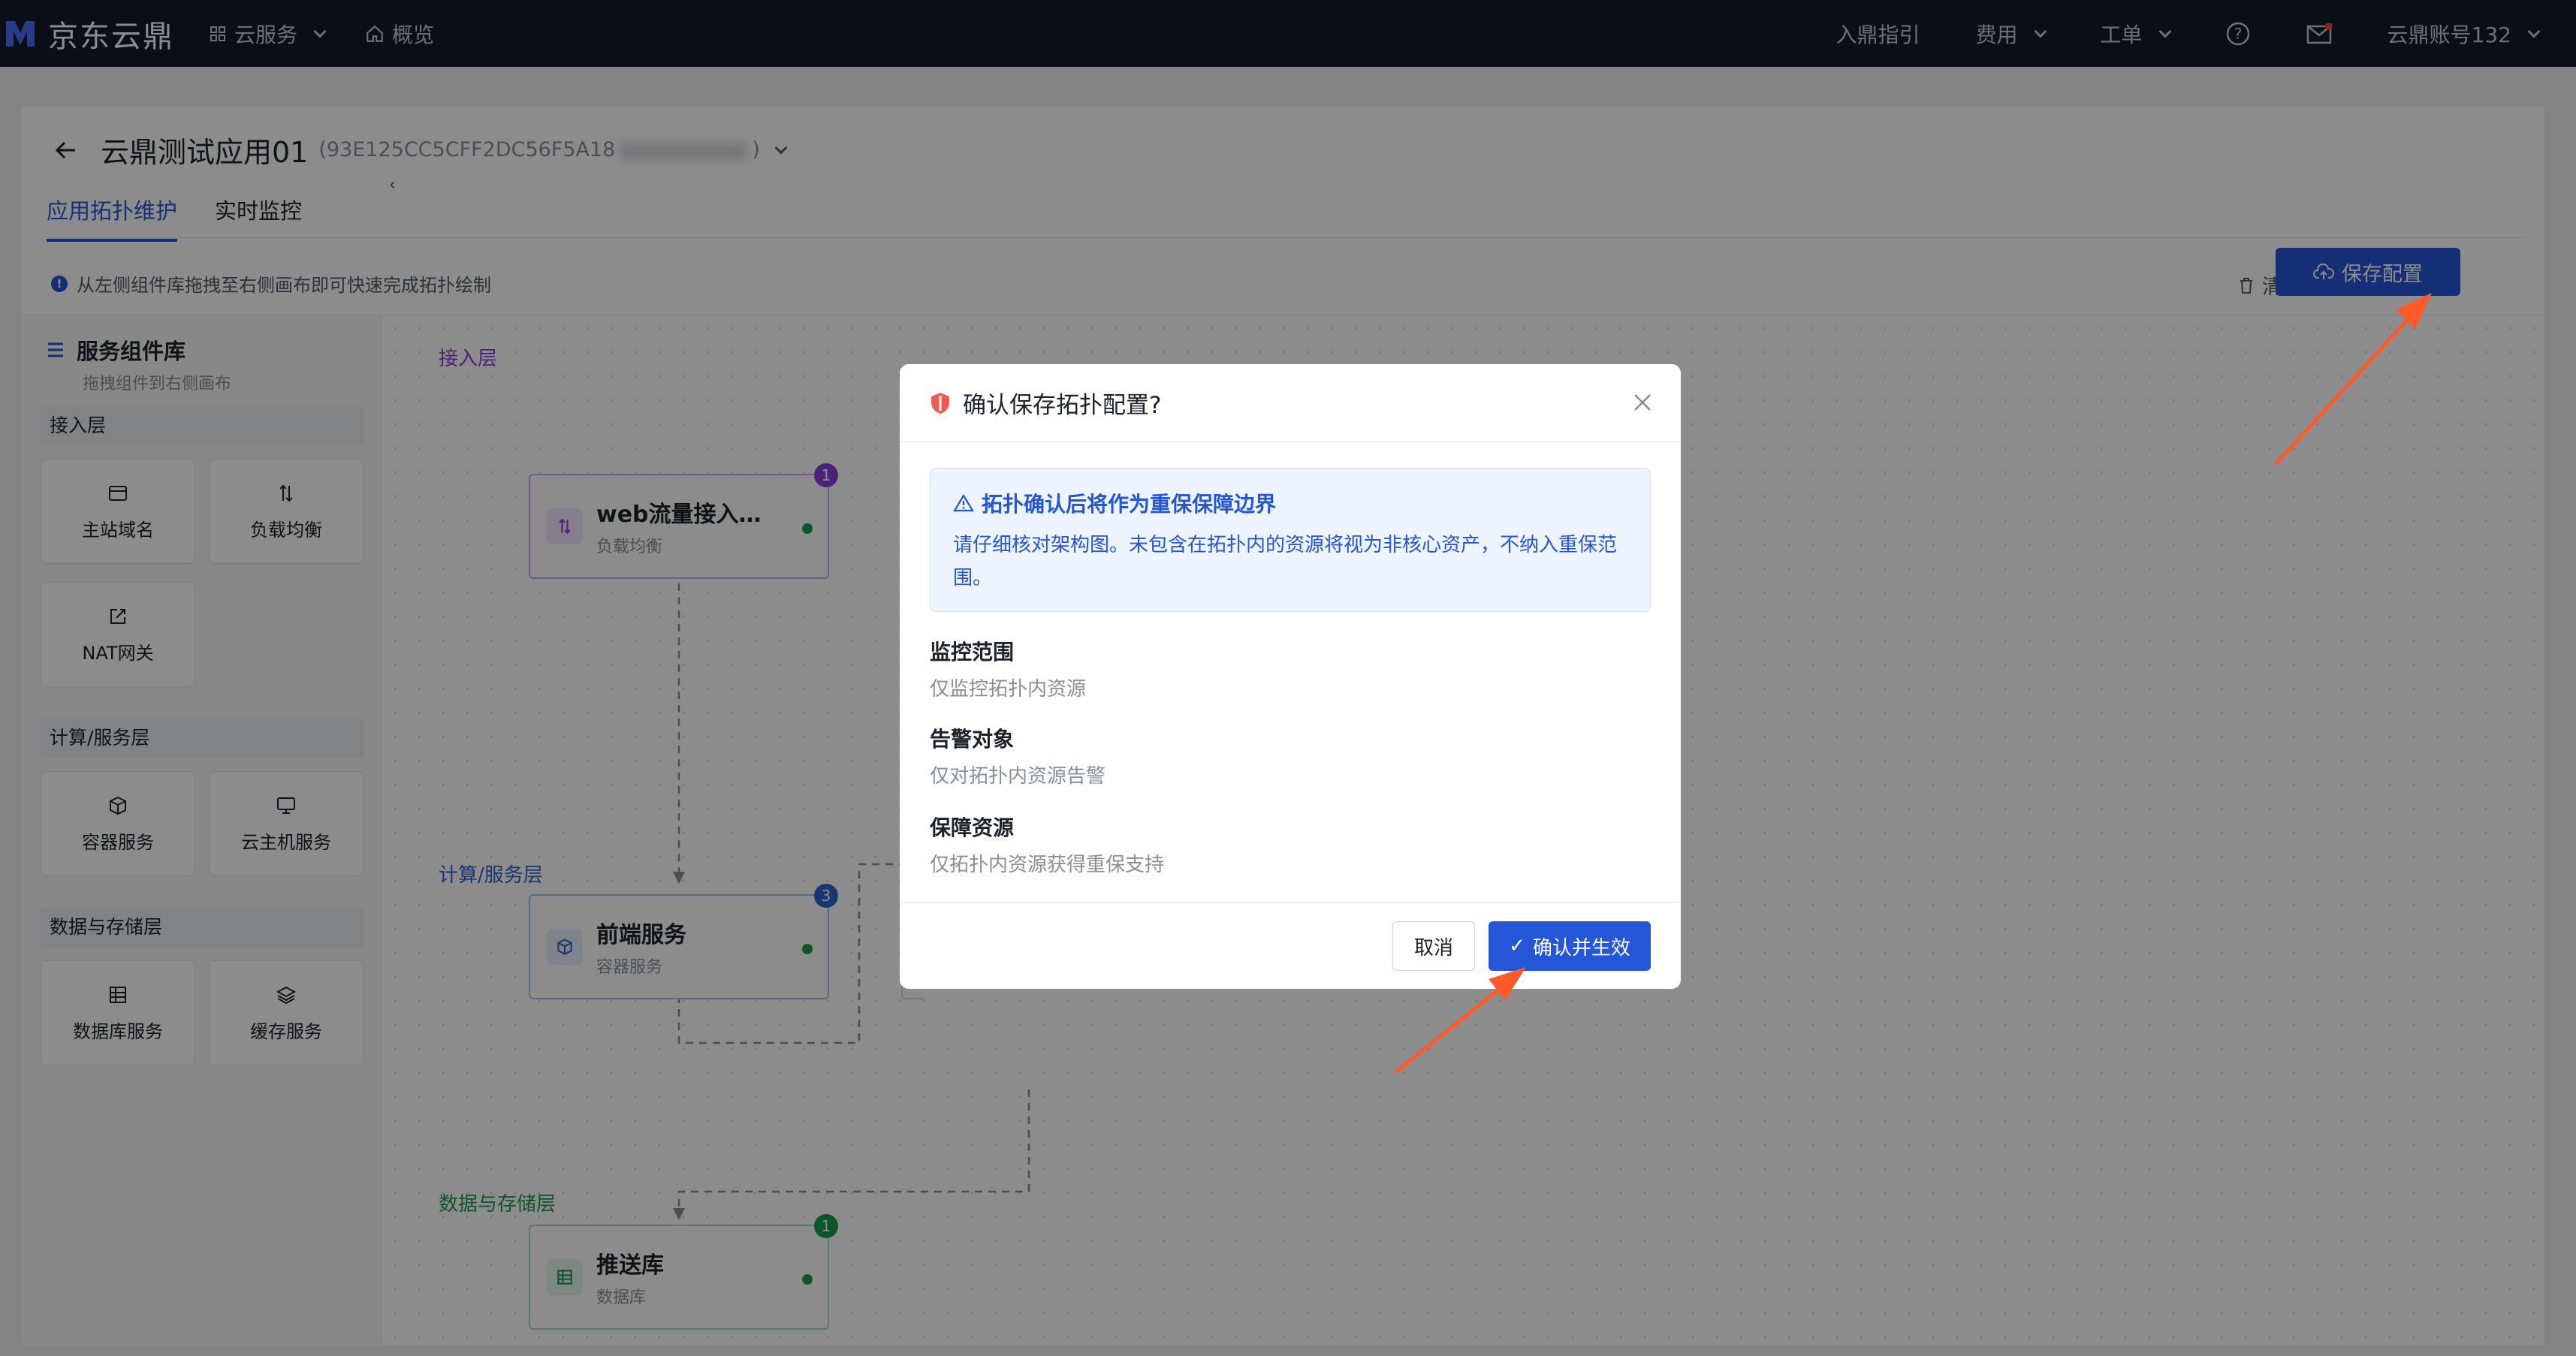  Describe the element at coordinates (940, 403) in the screenshot. I see `shield-icon` at that location.